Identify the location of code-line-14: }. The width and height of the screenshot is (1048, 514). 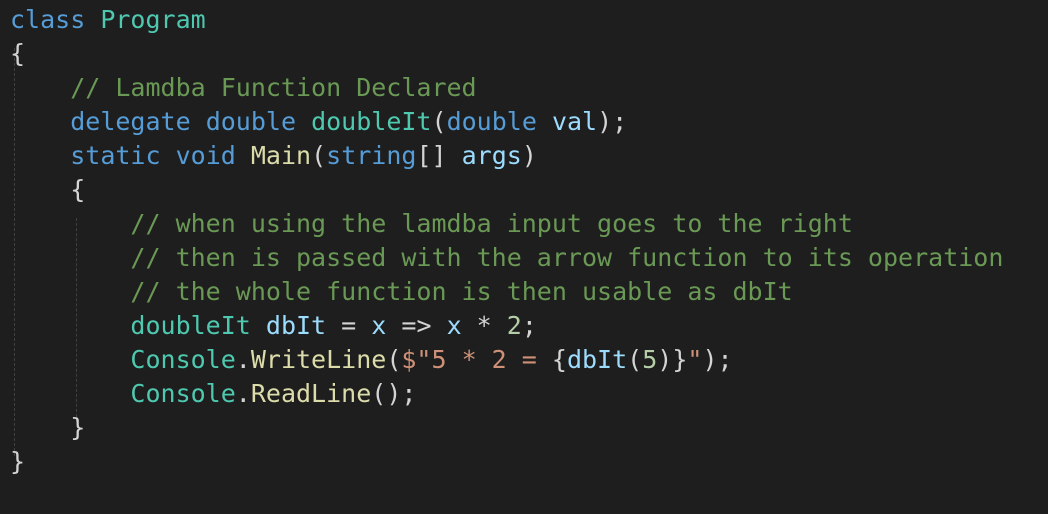
(17, 462).